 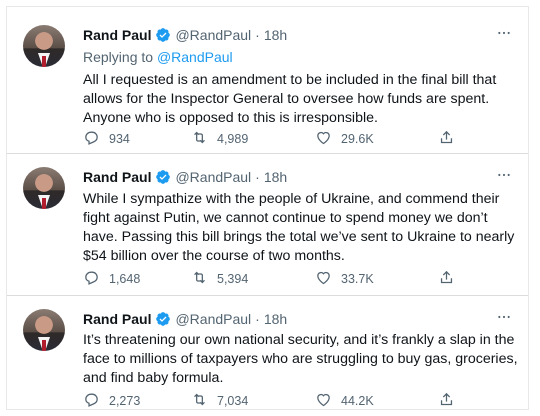 I want to click on retweet-button: 7,034, so click(x=219, y=401).